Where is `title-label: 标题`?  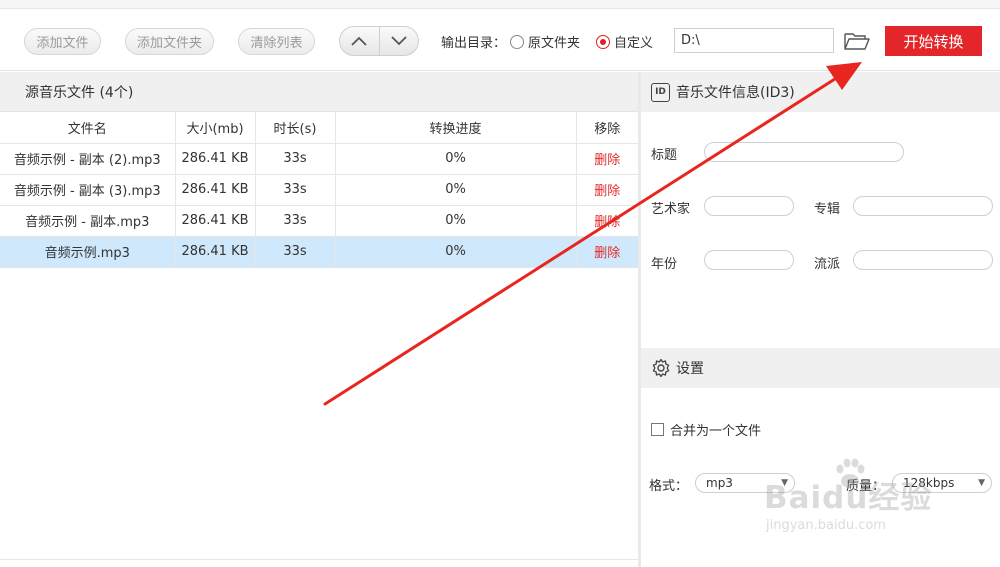 title-label: 标题 is located at coordinates (664, 155).